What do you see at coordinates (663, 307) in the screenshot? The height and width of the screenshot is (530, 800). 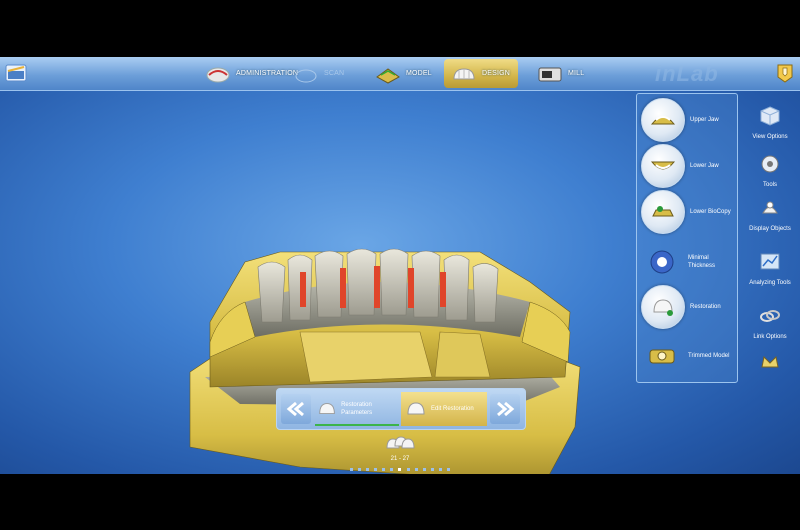 I see `restoration-icon` at bounding box center [663, 307].